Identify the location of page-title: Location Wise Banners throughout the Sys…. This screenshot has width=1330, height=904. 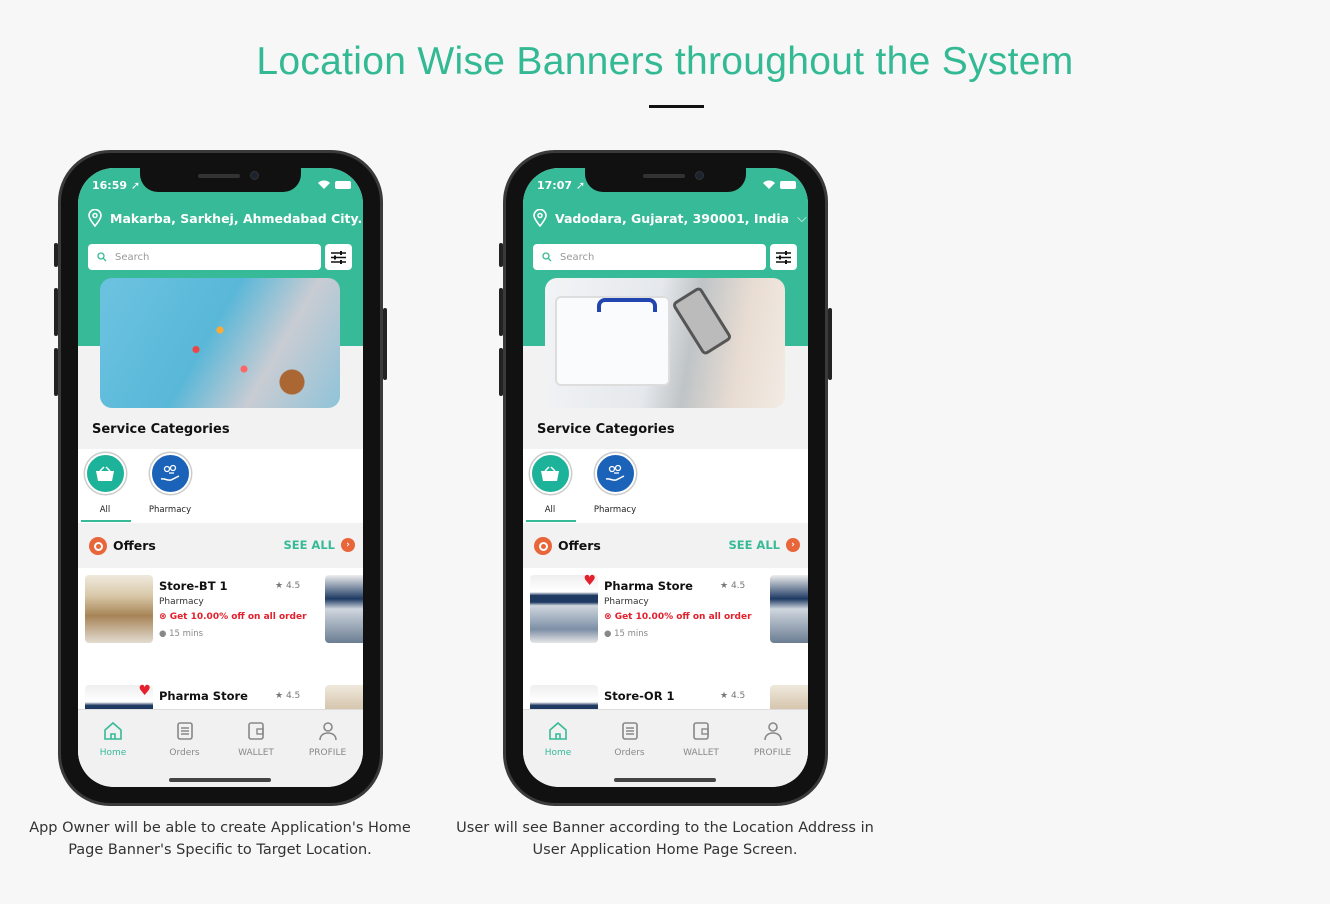
(665, 61).